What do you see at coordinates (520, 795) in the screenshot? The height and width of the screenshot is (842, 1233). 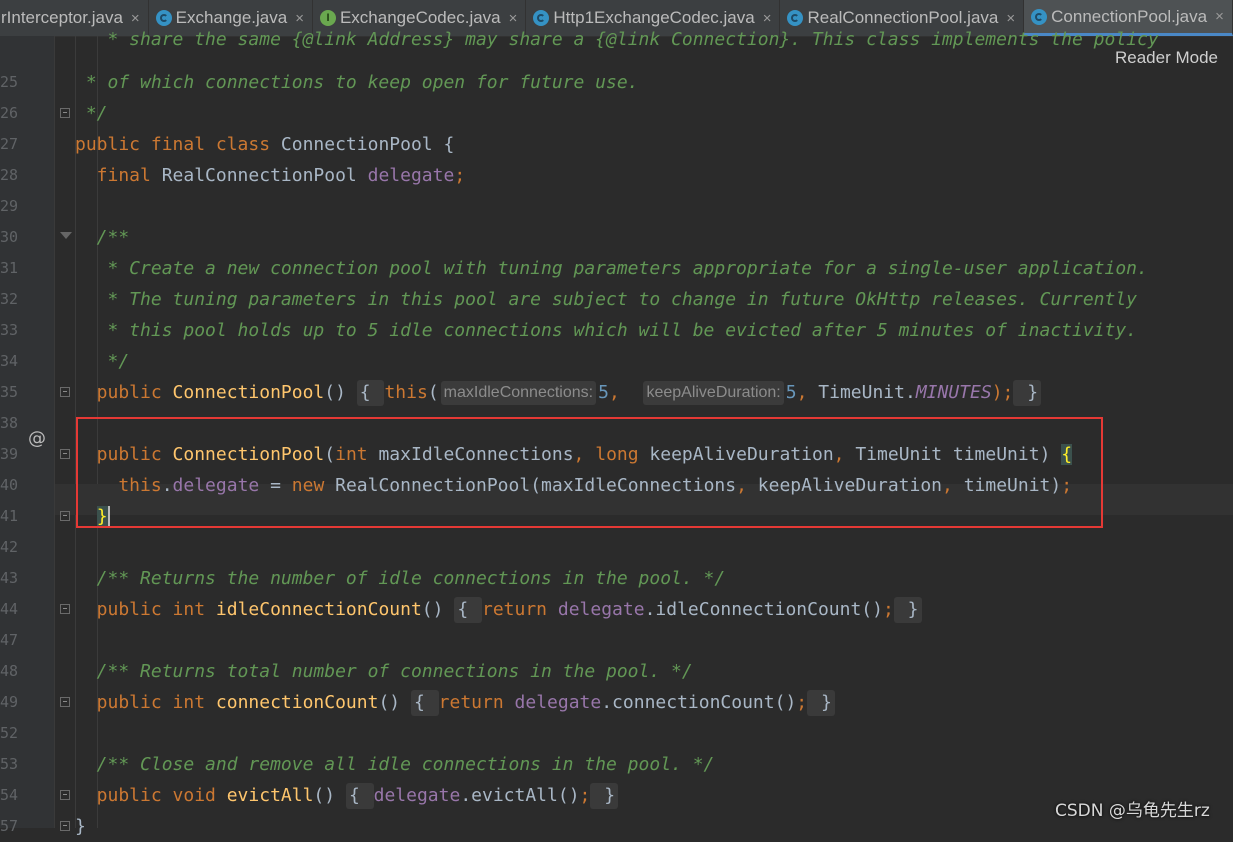 I see `code-token: .evictAll()` at bounding box center [520, 795].